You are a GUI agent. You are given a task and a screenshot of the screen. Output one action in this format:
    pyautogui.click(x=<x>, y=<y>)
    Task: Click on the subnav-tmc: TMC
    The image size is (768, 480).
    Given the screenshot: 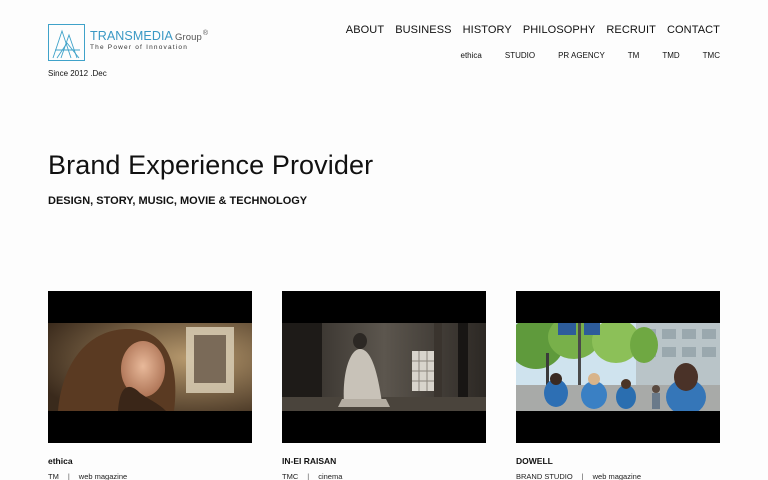 What is the action you would take?
    pyautogui.click(x=711, y=55)
    